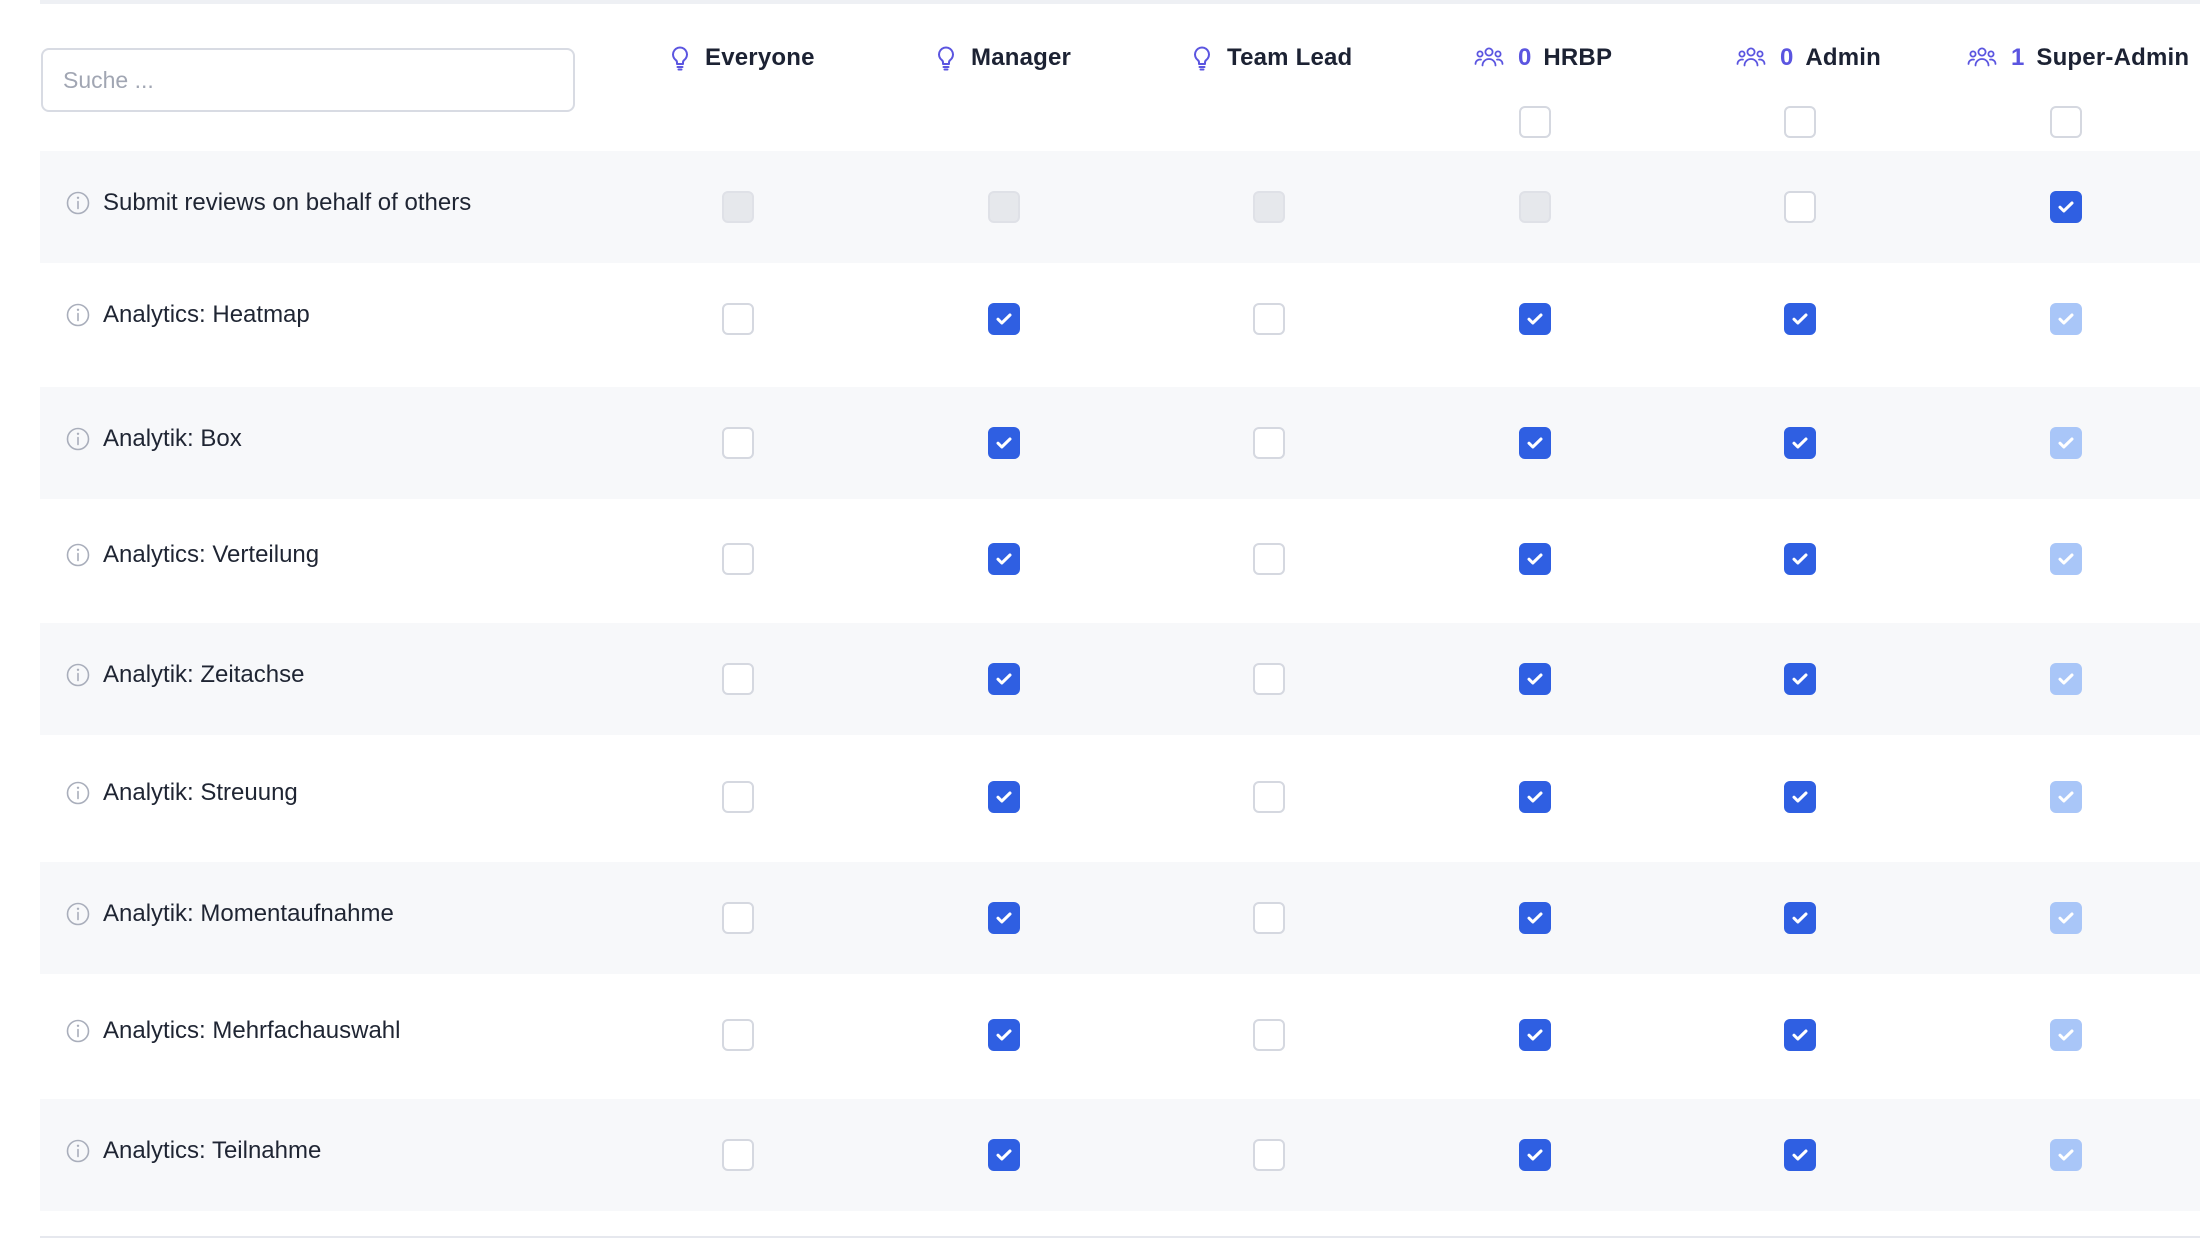 The height and width of the screenshot is (1254, 2200). I want to click on permission-label: Analytik: Box, so click(172, 438).